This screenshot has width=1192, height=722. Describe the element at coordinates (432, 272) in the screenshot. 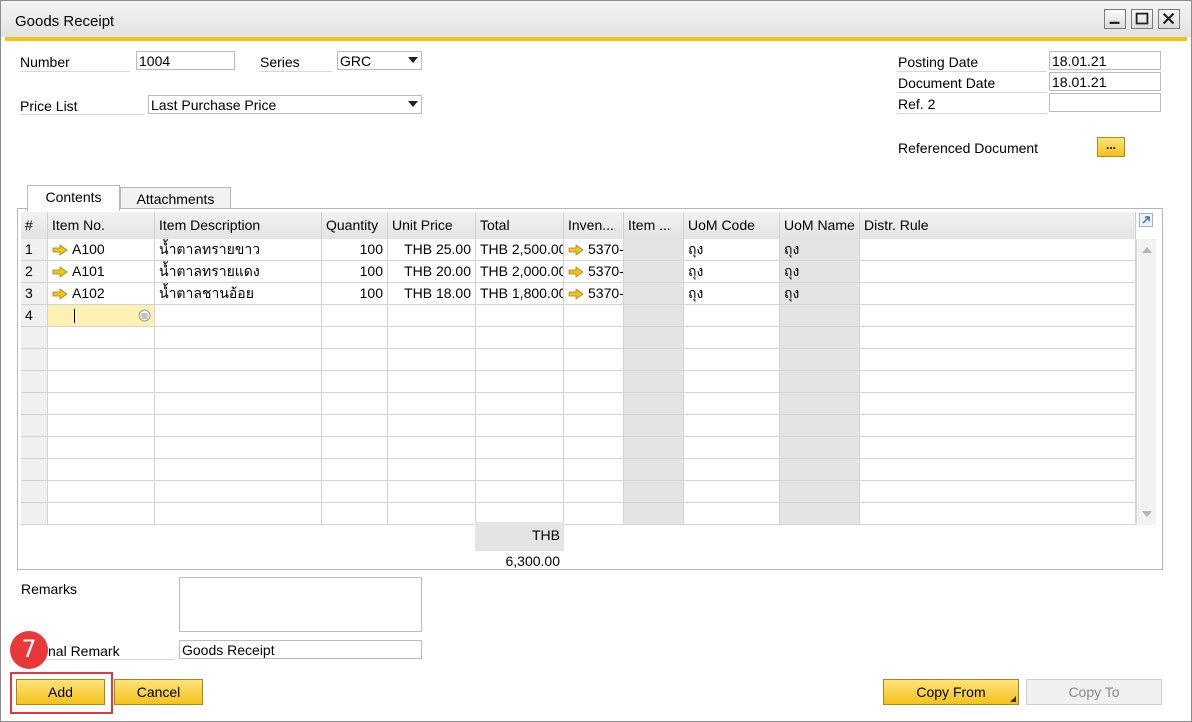

I see `cell-unit-price: THB 20.00` at that location.